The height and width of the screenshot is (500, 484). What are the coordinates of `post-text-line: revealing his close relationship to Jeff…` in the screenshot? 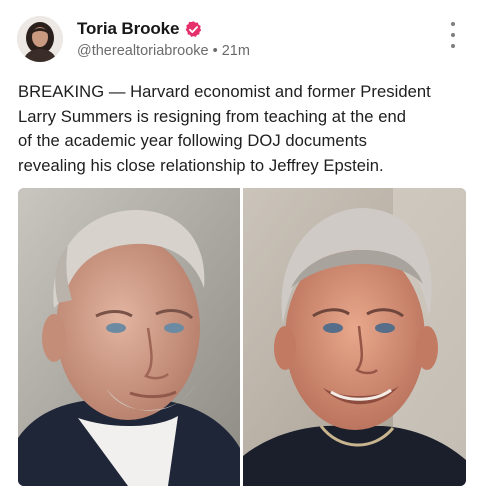 It's located at (201, 165).